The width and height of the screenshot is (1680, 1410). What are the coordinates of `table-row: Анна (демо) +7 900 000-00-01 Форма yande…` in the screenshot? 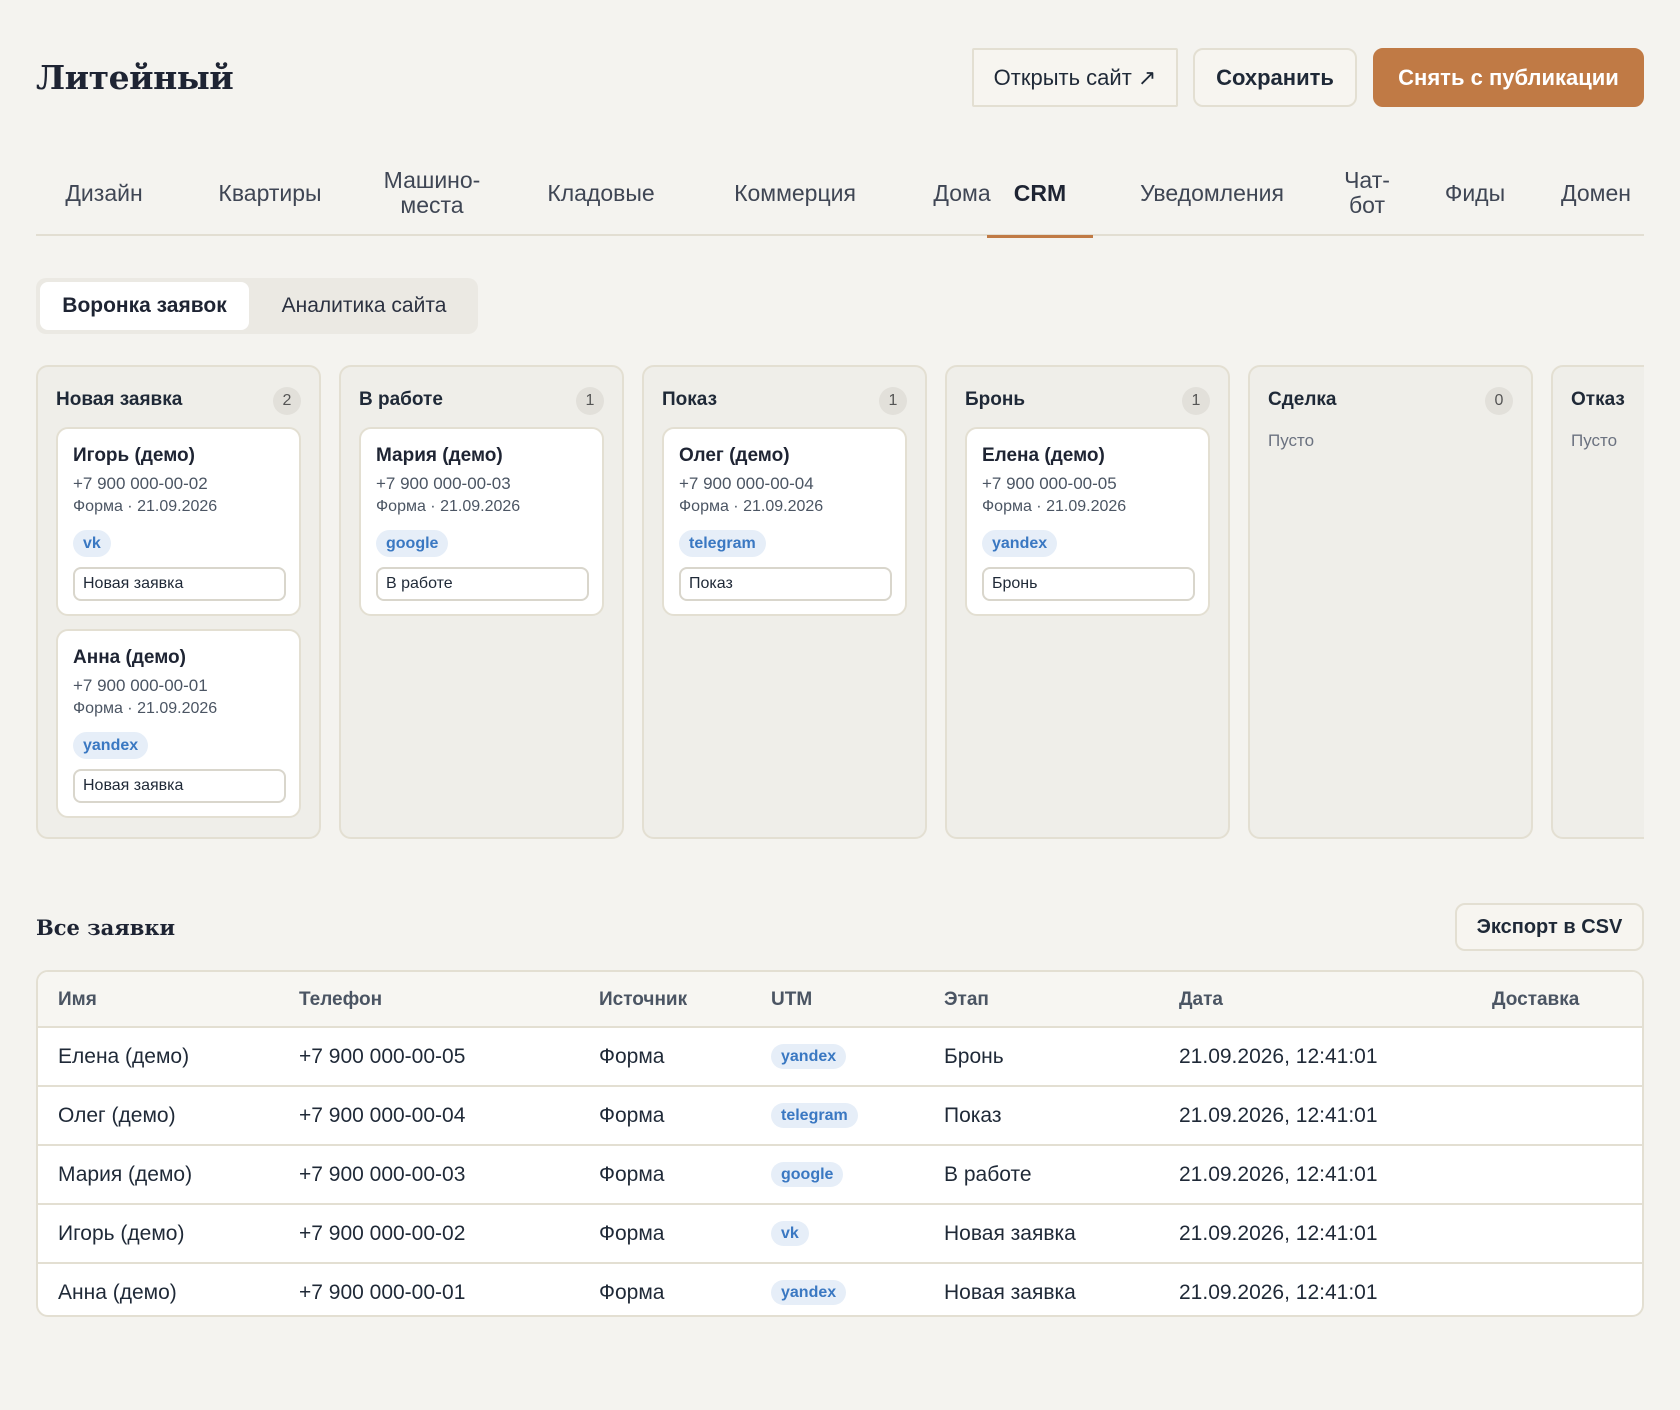 It's located at (840, 1289).